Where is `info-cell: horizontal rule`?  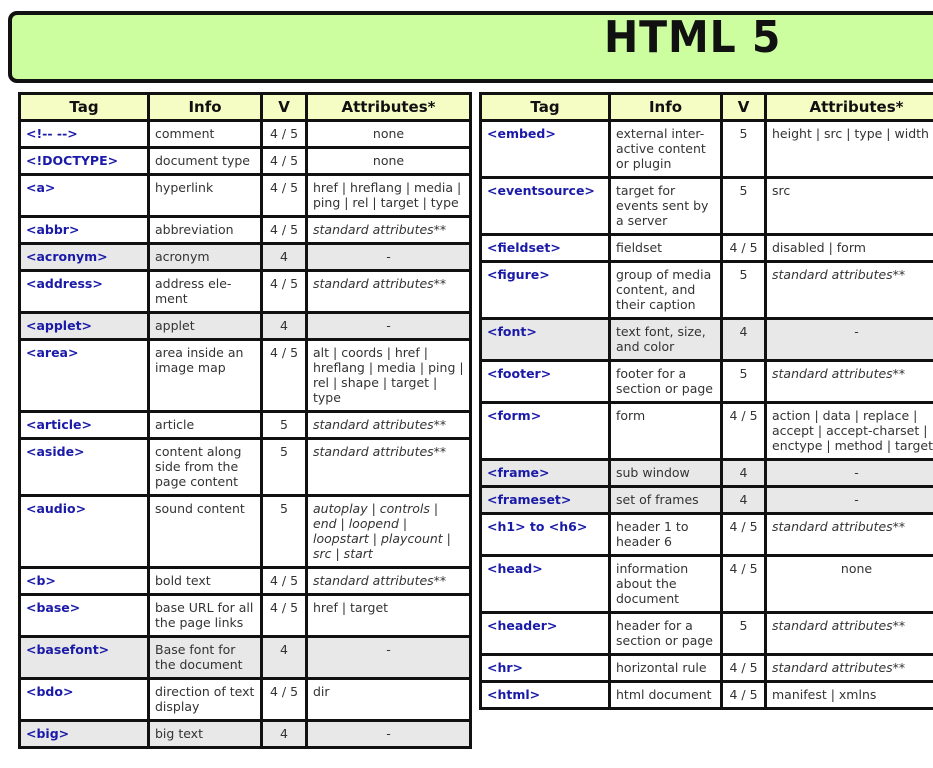 info-cell: horizontal rule is located at coordinates (665, 668).